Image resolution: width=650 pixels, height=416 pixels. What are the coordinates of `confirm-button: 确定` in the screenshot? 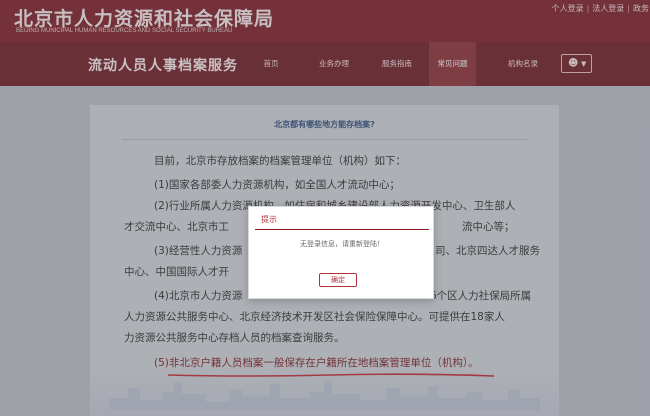 It's located at (338, 280).